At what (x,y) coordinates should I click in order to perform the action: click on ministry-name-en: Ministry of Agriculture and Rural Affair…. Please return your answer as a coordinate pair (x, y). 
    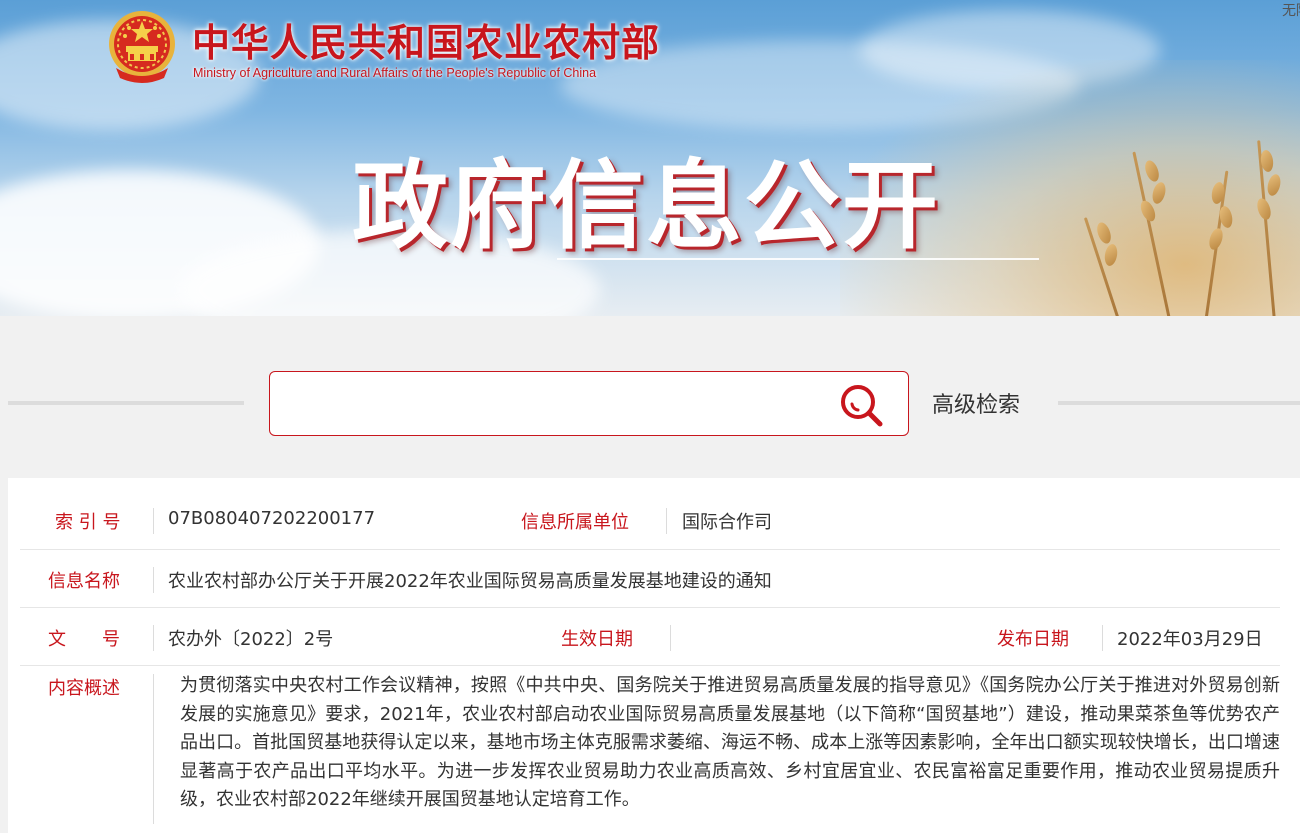
    Looking at the image, I should click on (395, 73).